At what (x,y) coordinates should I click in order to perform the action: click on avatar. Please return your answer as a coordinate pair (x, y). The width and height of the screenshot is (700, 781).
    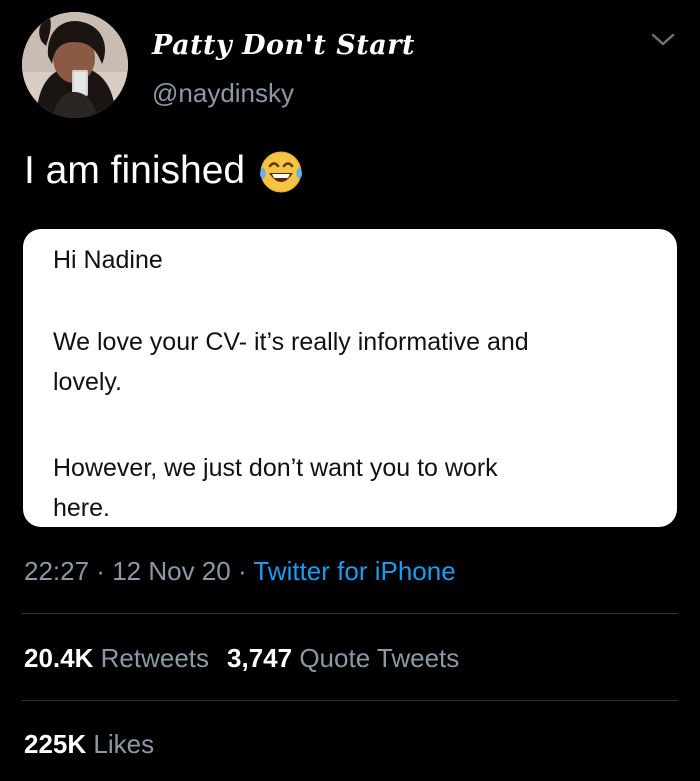
    Looking at the image, I should click on (75, 65).